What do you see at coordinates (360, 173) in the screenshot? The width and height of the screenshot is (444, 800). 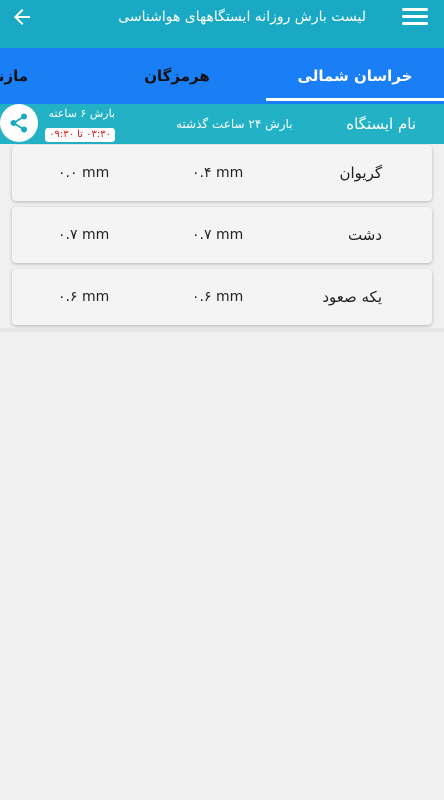 I see `station-name: گریوان` at bounding box center [360, 173].